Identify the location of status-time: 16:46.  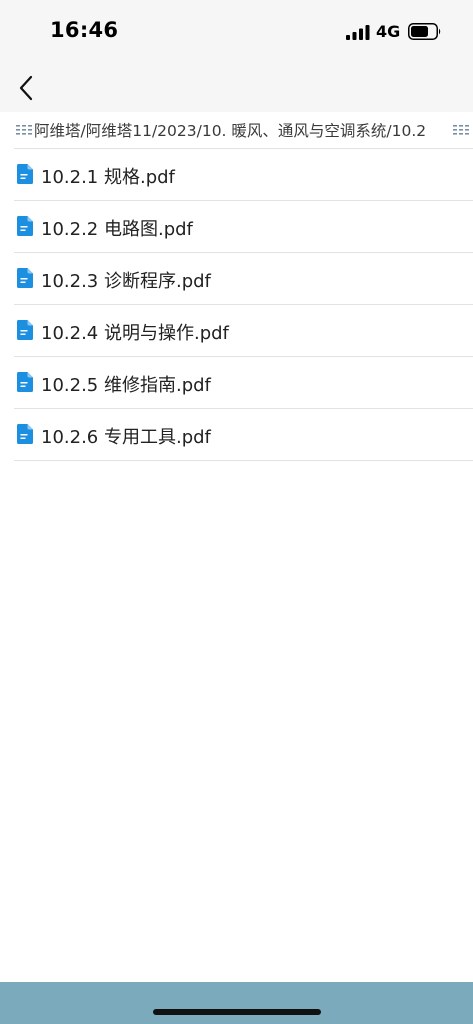
(84, 30).